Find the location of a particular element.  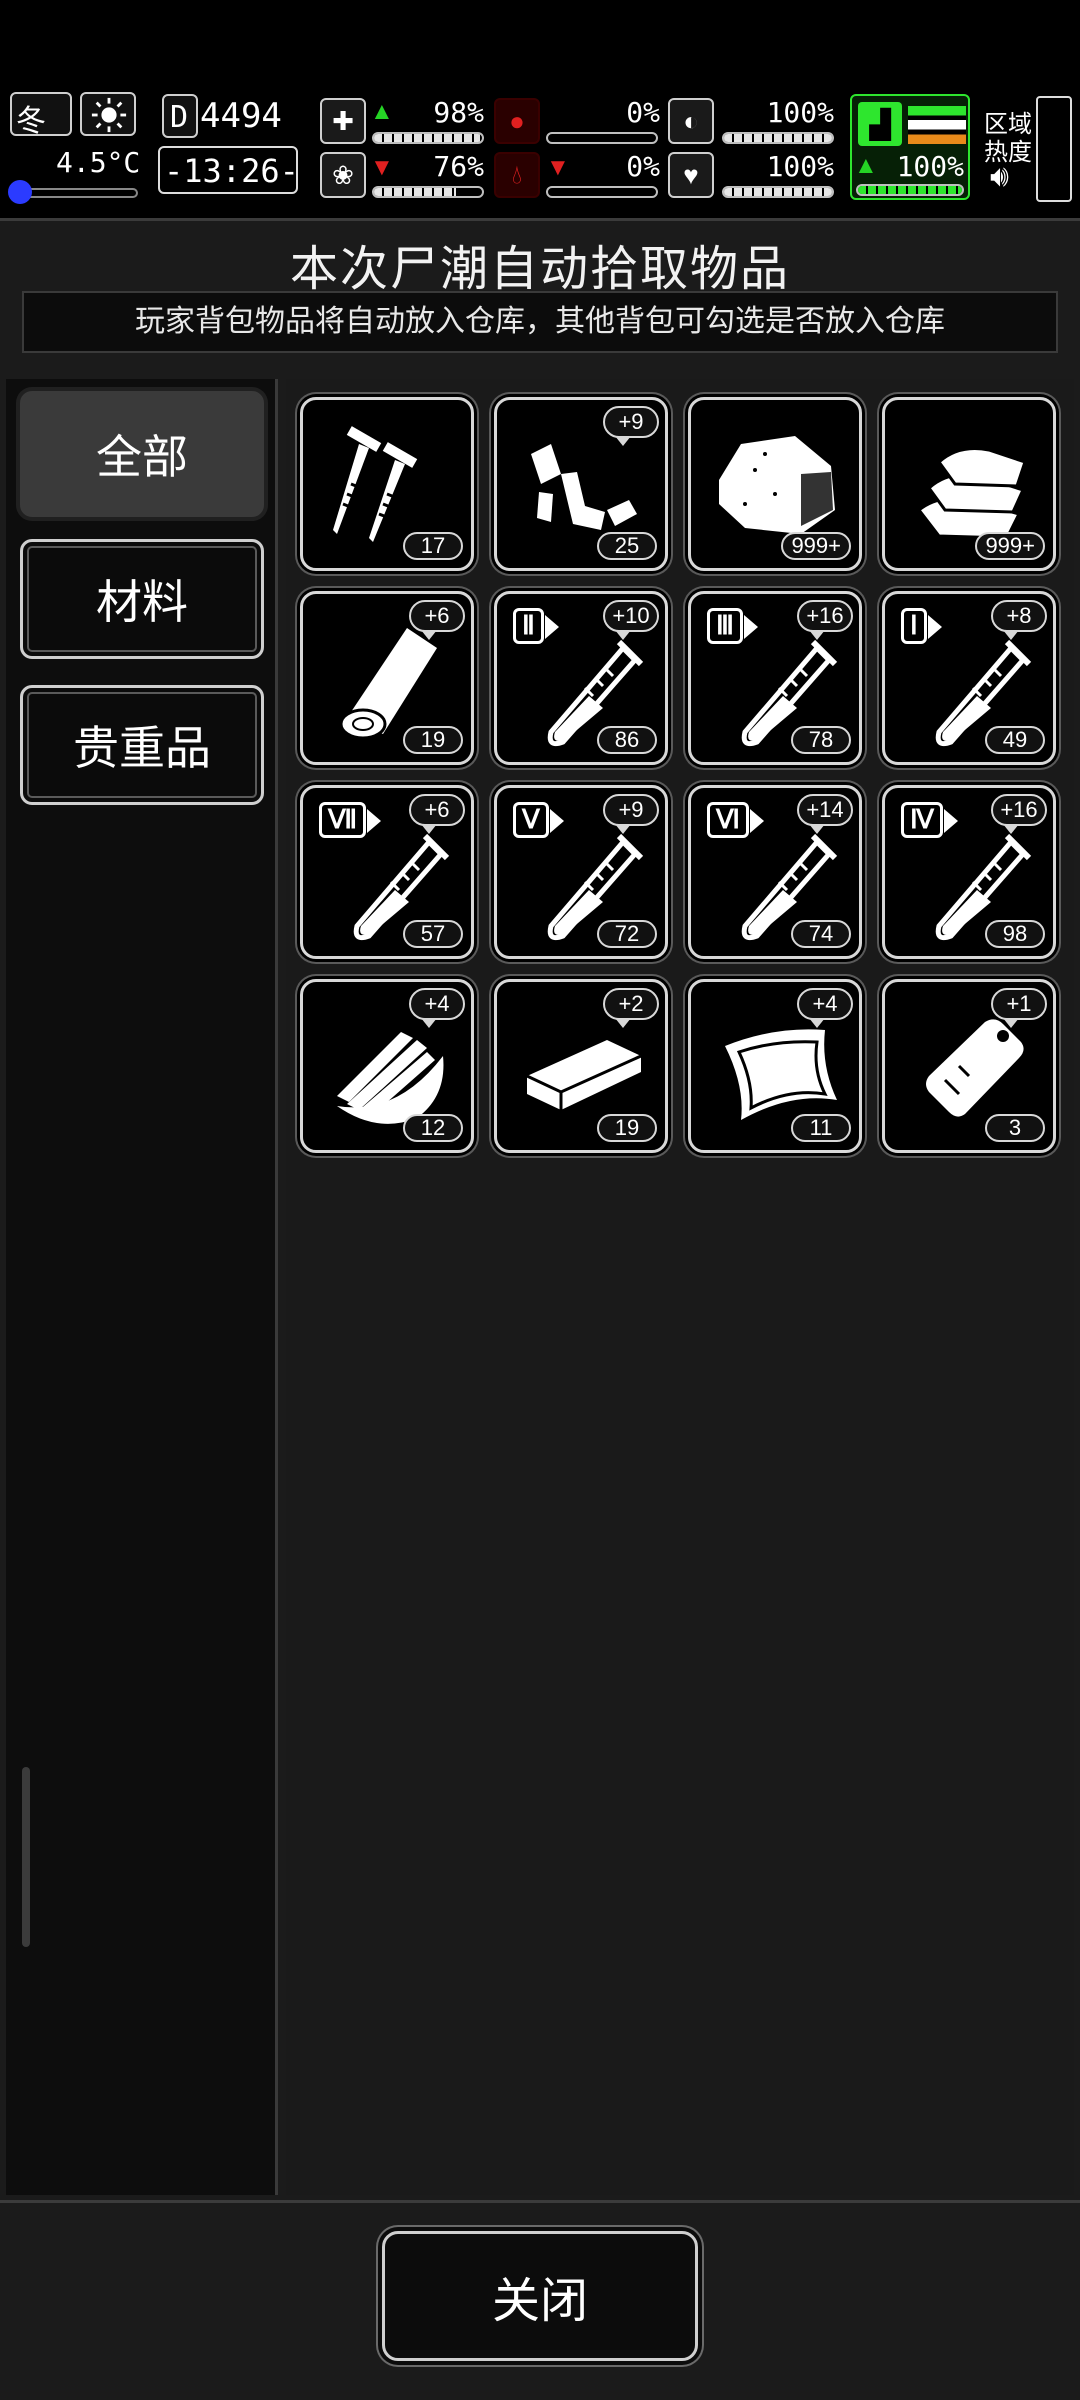

item-slot: +1 3 is located at coordinates (969, 1066).